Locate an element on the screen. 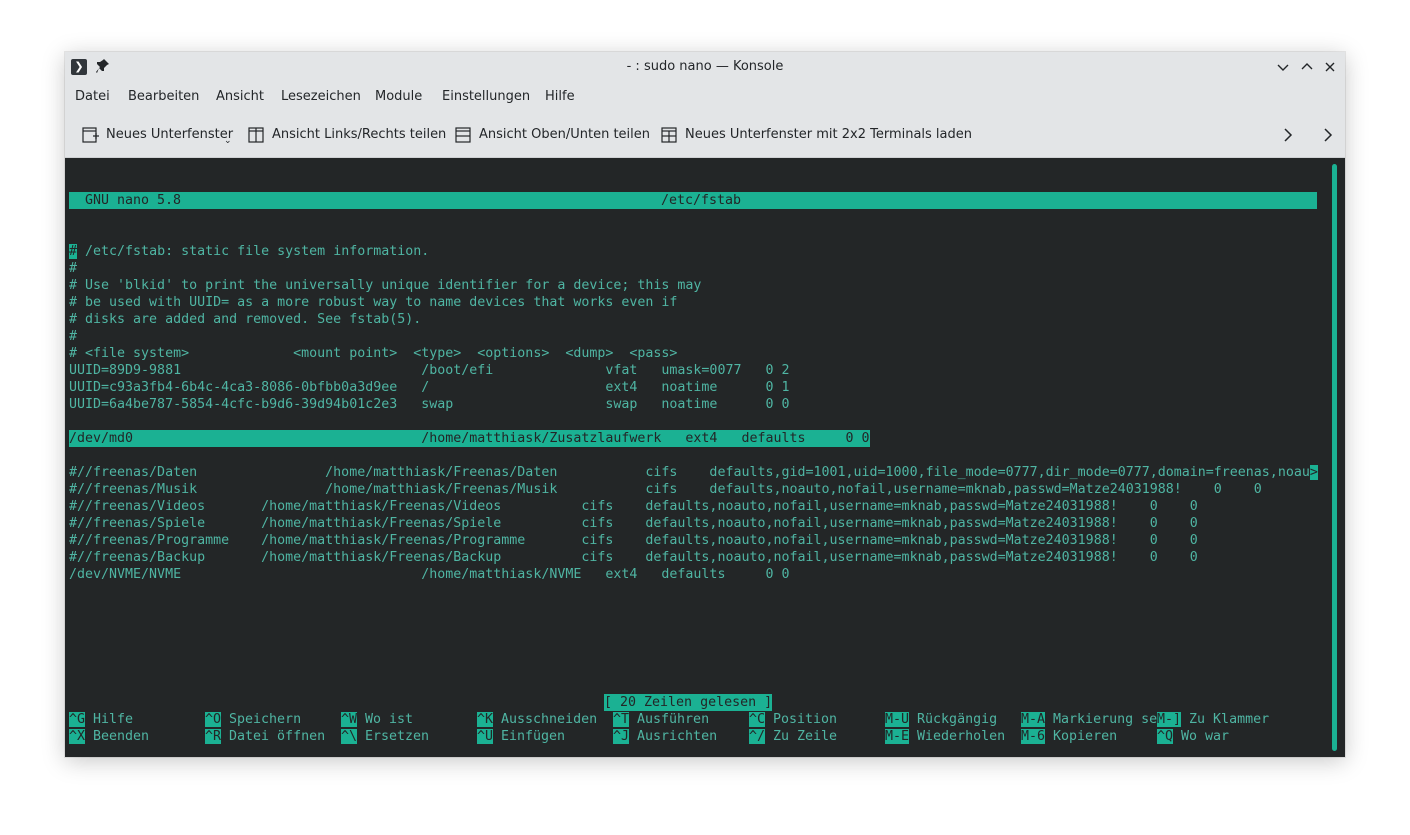 This screenshot has width=1410, height=835. shortcut-label: Speichern is located at coordinates (261, 719).